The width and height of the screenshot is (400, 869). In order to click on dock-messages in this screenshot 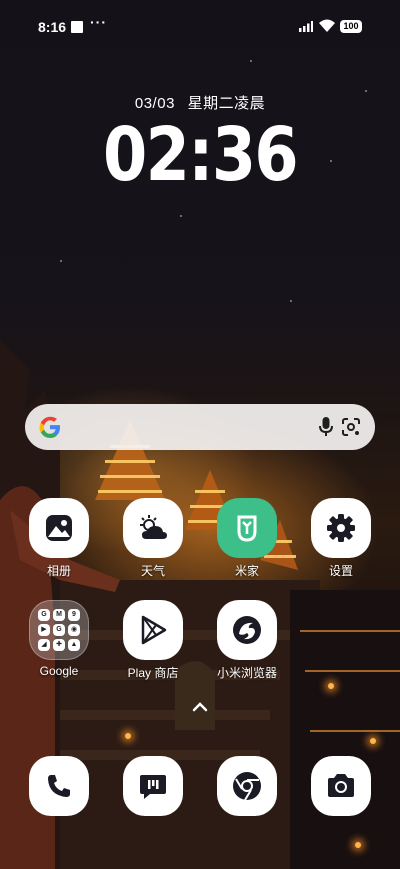, I will do `click(153, 786)`.